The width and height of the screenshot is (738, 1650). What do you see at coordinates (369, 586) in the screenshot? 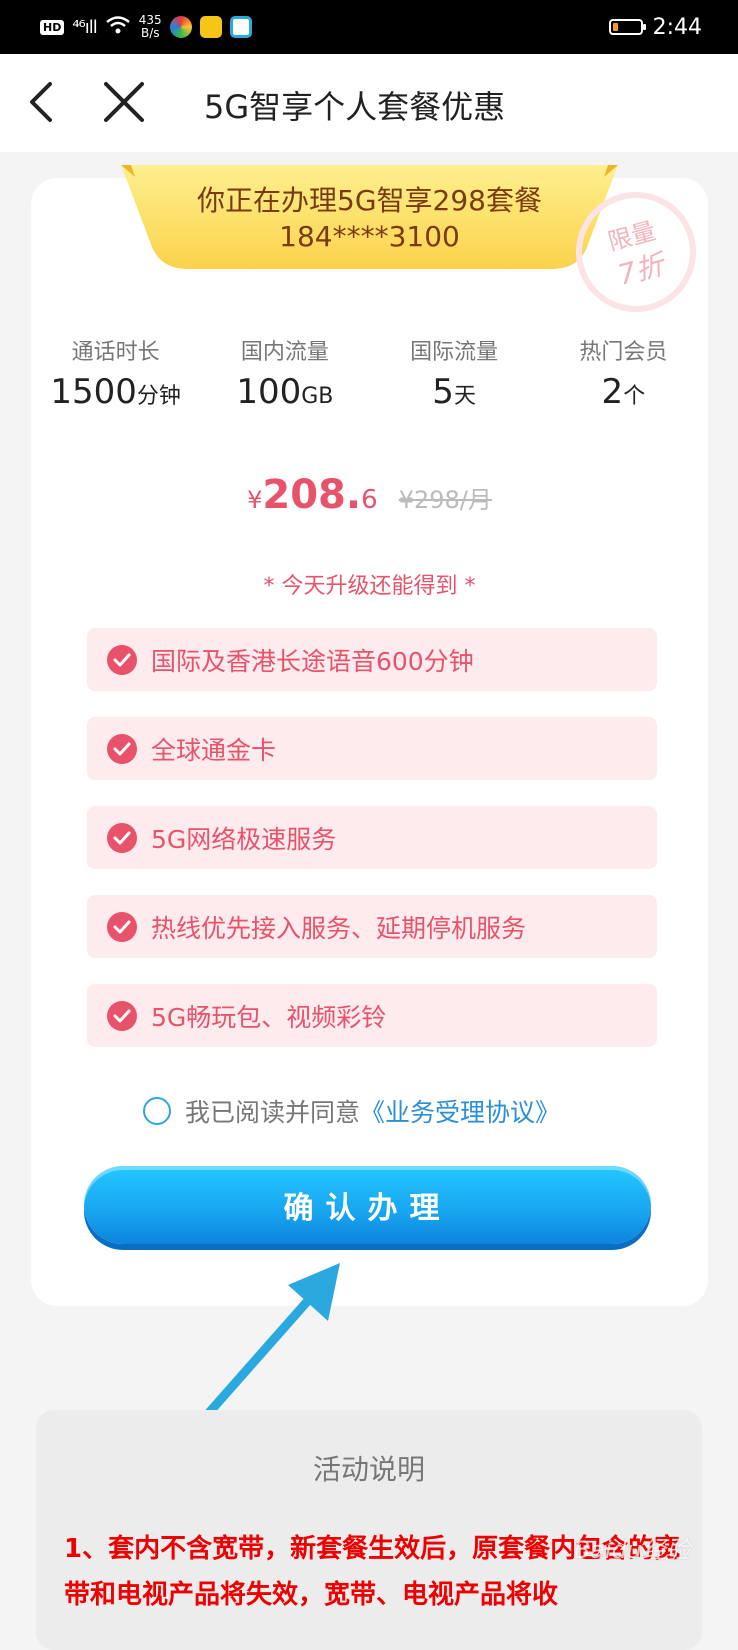
I see `gift-title: * 今天升级还能得到 *` at bounding box center [369, 586].